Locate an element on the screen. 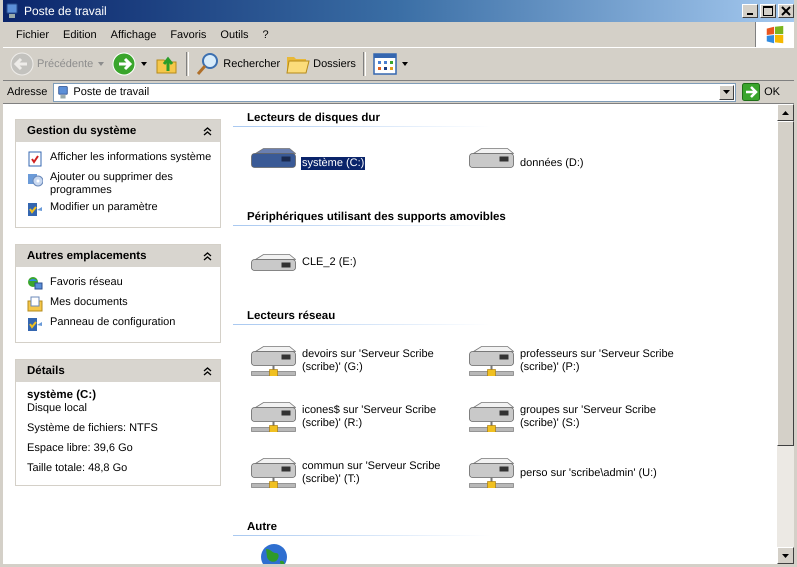 This screenshot has width=797, height=567. group-header: Lecteurs réseau is located at coordinates (291, 316).